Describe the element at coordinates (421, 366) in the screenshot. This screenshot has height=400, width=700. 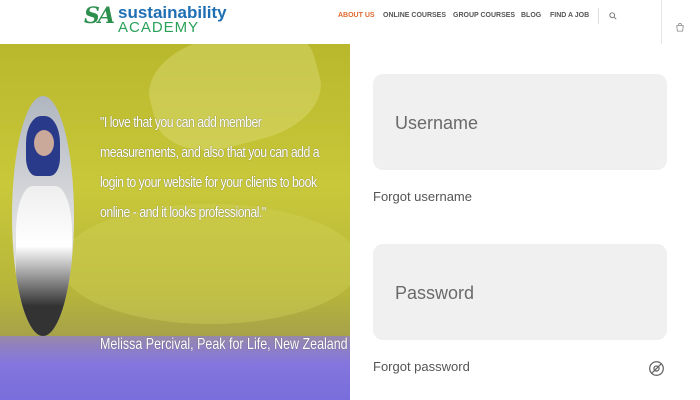
I see `forgot-password-link: Forgot password` at that location.